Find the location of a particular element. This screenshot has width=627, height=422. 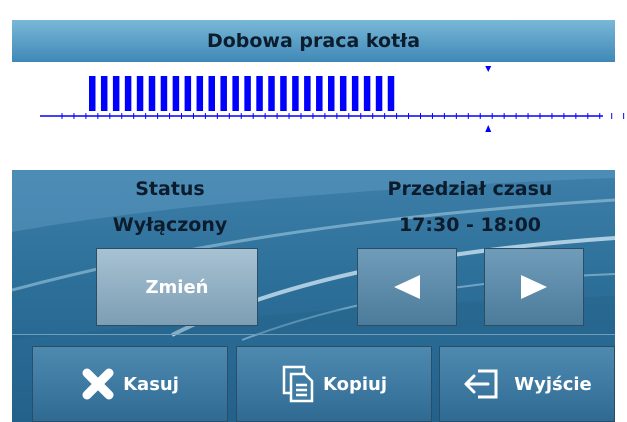

copy-icon is located at coordinates (298, 384).